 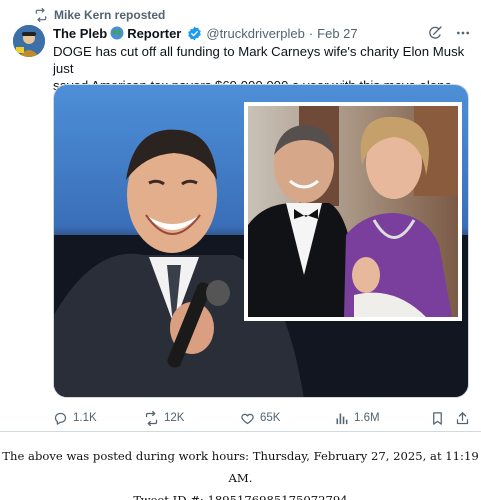 What do you see at coordinates (154, 33) in the screenshot?
I see `display-name-part2: Reporter` at bounding box center [154, 33].